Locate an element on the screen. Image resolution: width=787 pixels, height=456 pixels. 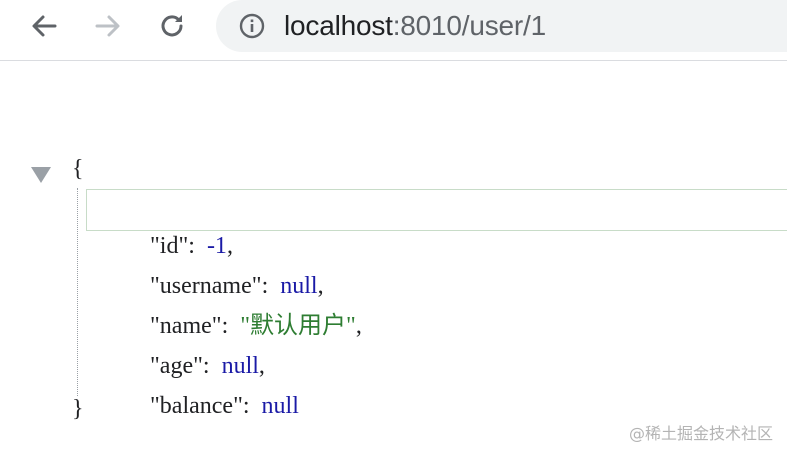
json-comma: , is located at coordinates (358, 326).